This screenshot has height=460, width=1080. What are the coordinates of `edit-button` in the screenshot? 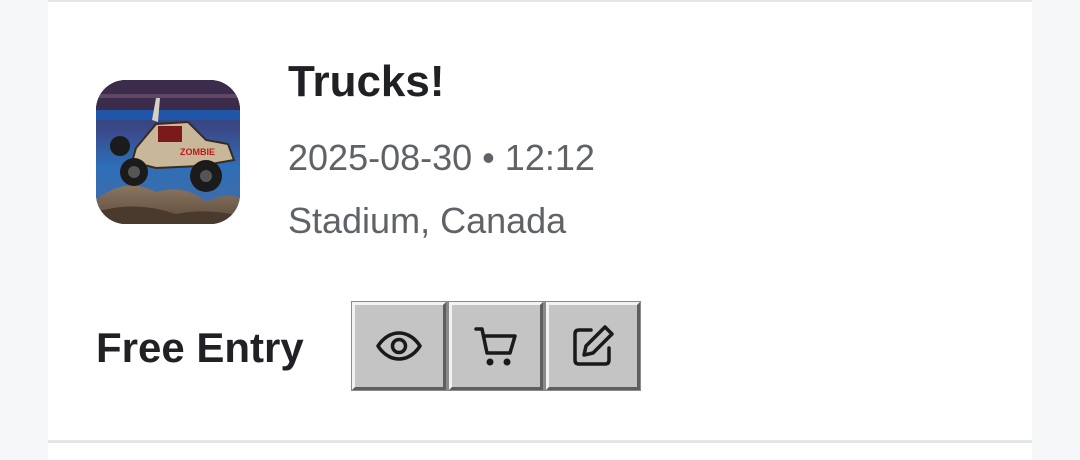 It's located at (593, 346).